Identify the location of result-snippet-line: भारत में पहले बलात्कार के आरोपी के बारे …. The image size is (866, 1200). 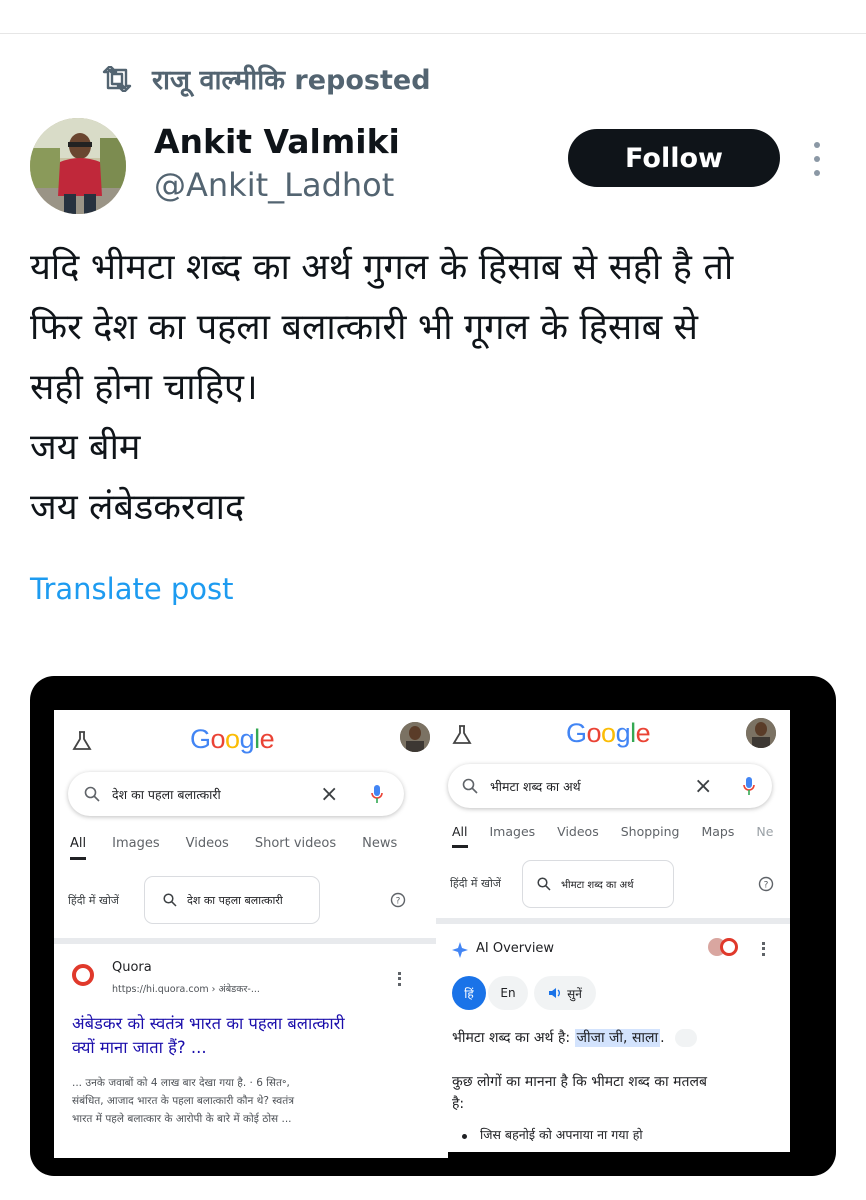
(182, 1119).